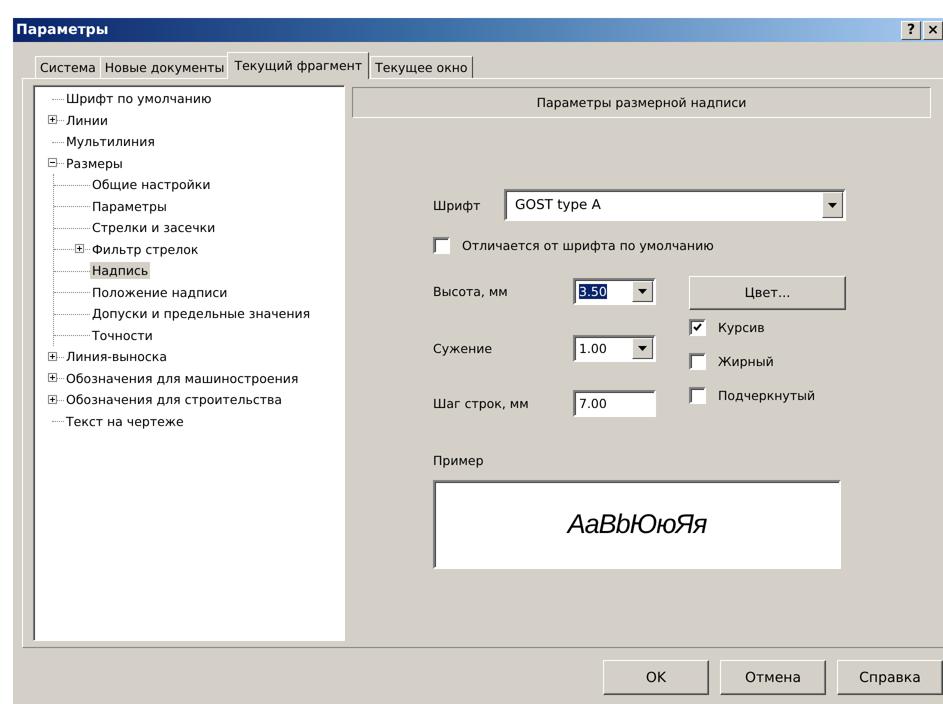 This screenshot has height=704, width=943. What do you see at coordinates (182, 378) in the screenshot?
I see `tree-item: Обозначения для машиностроения` at bounding box center [182, 378].